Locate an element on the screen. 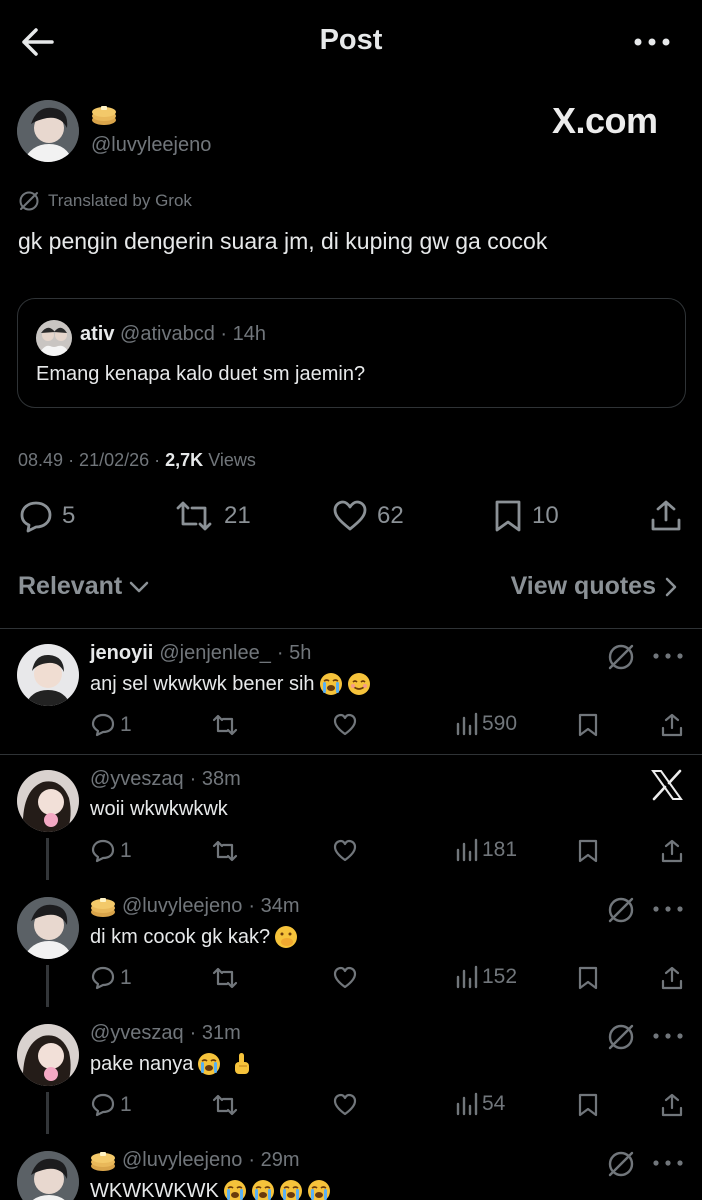 The width and height of the screenshot is (702, 1200). sort-relevant-dropdown: Relevant is located at coordinates (84, 586).